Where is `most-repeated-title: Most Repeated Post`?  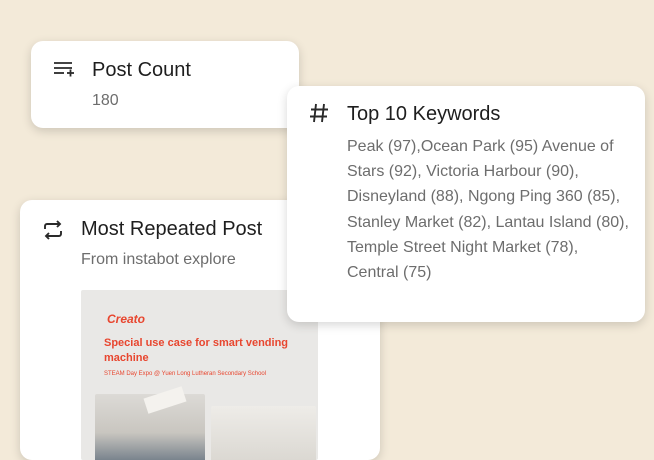
most-repeated-title: Most Repeated Post is located at coordinates (172, 229).